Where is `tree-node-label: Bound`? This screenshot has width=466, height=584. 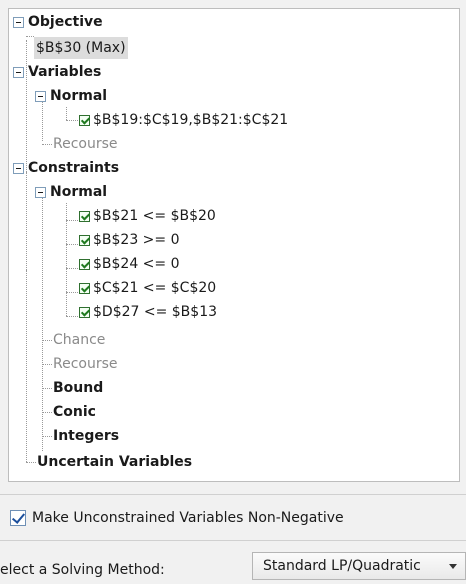 tree-node-label: Bound is located at coordinates (78, 388).